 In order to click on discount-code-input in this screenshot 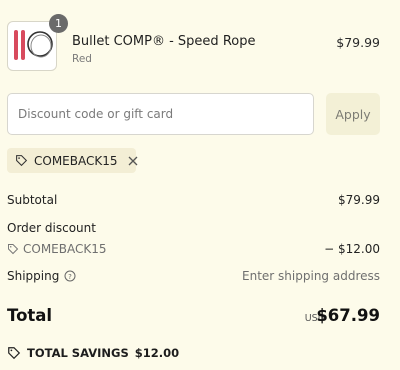, I will do `click(160, 114)`.